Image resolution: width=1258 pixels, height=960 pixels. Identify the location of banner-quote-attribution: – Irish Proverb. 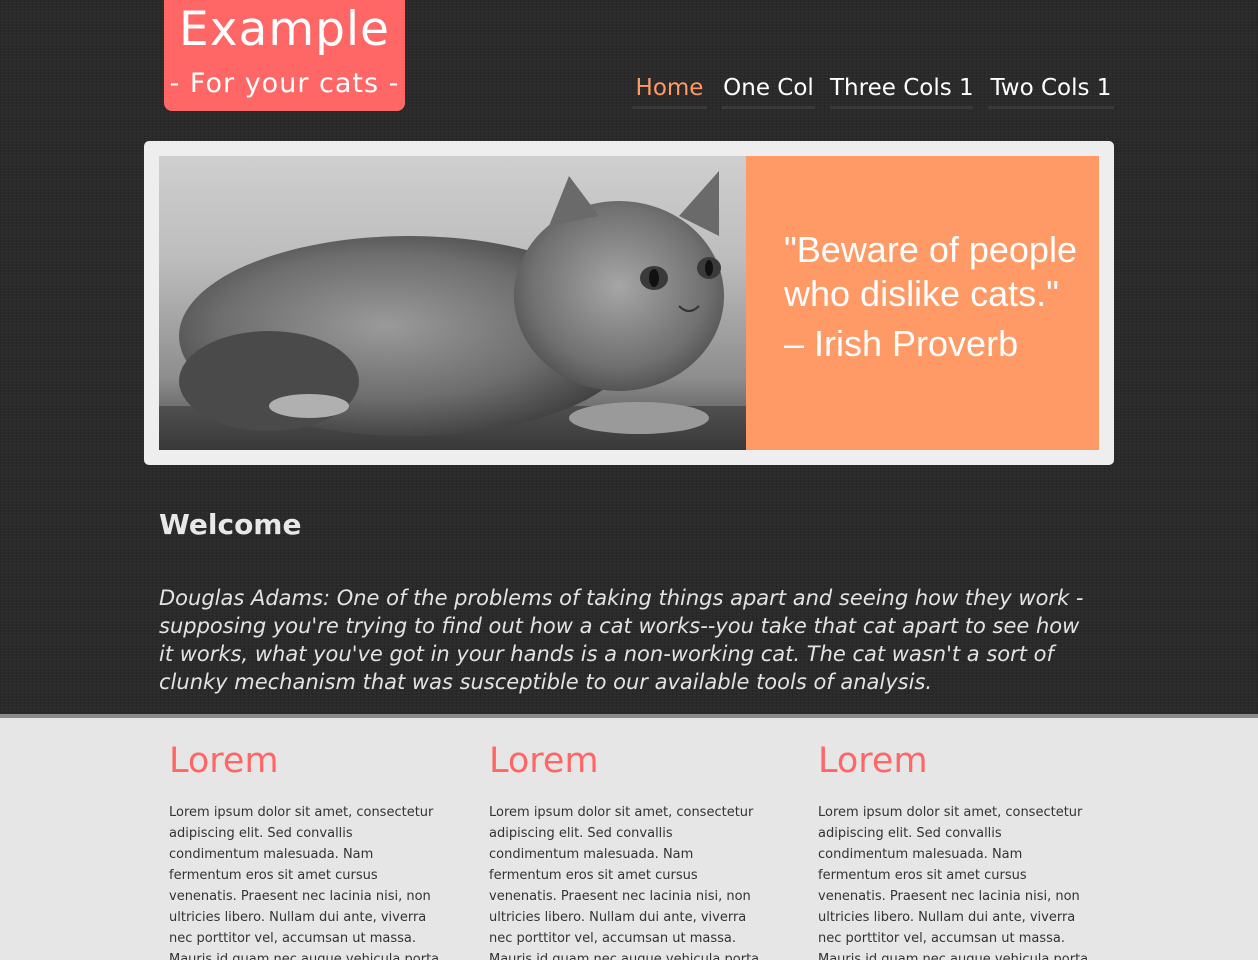
(901, 343).